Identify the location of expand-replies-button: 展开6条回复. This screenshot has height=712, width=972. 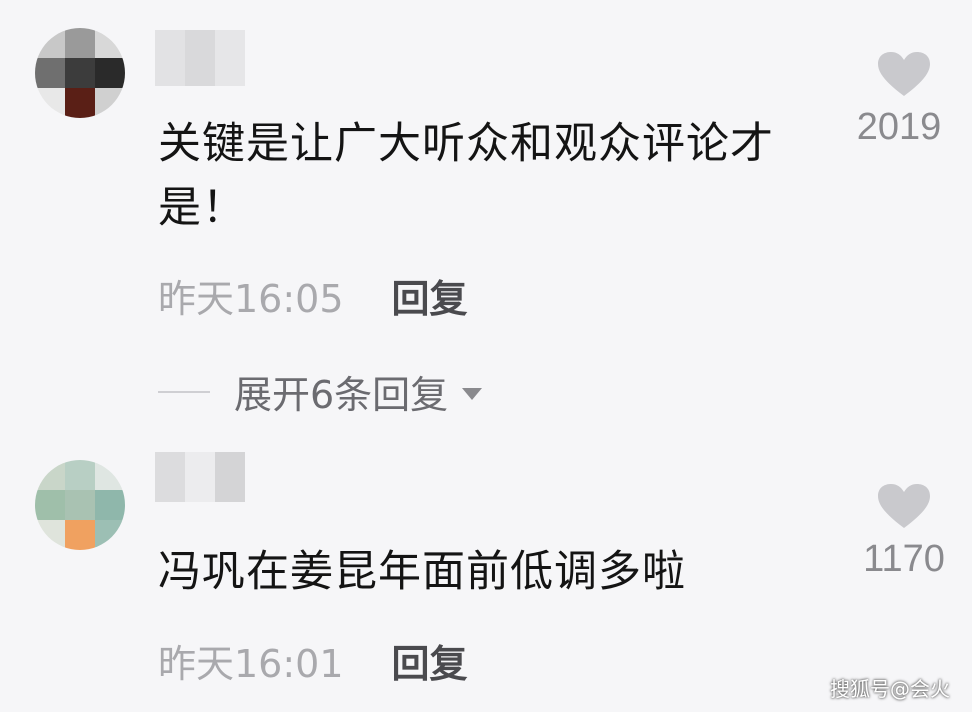
(320, 391).